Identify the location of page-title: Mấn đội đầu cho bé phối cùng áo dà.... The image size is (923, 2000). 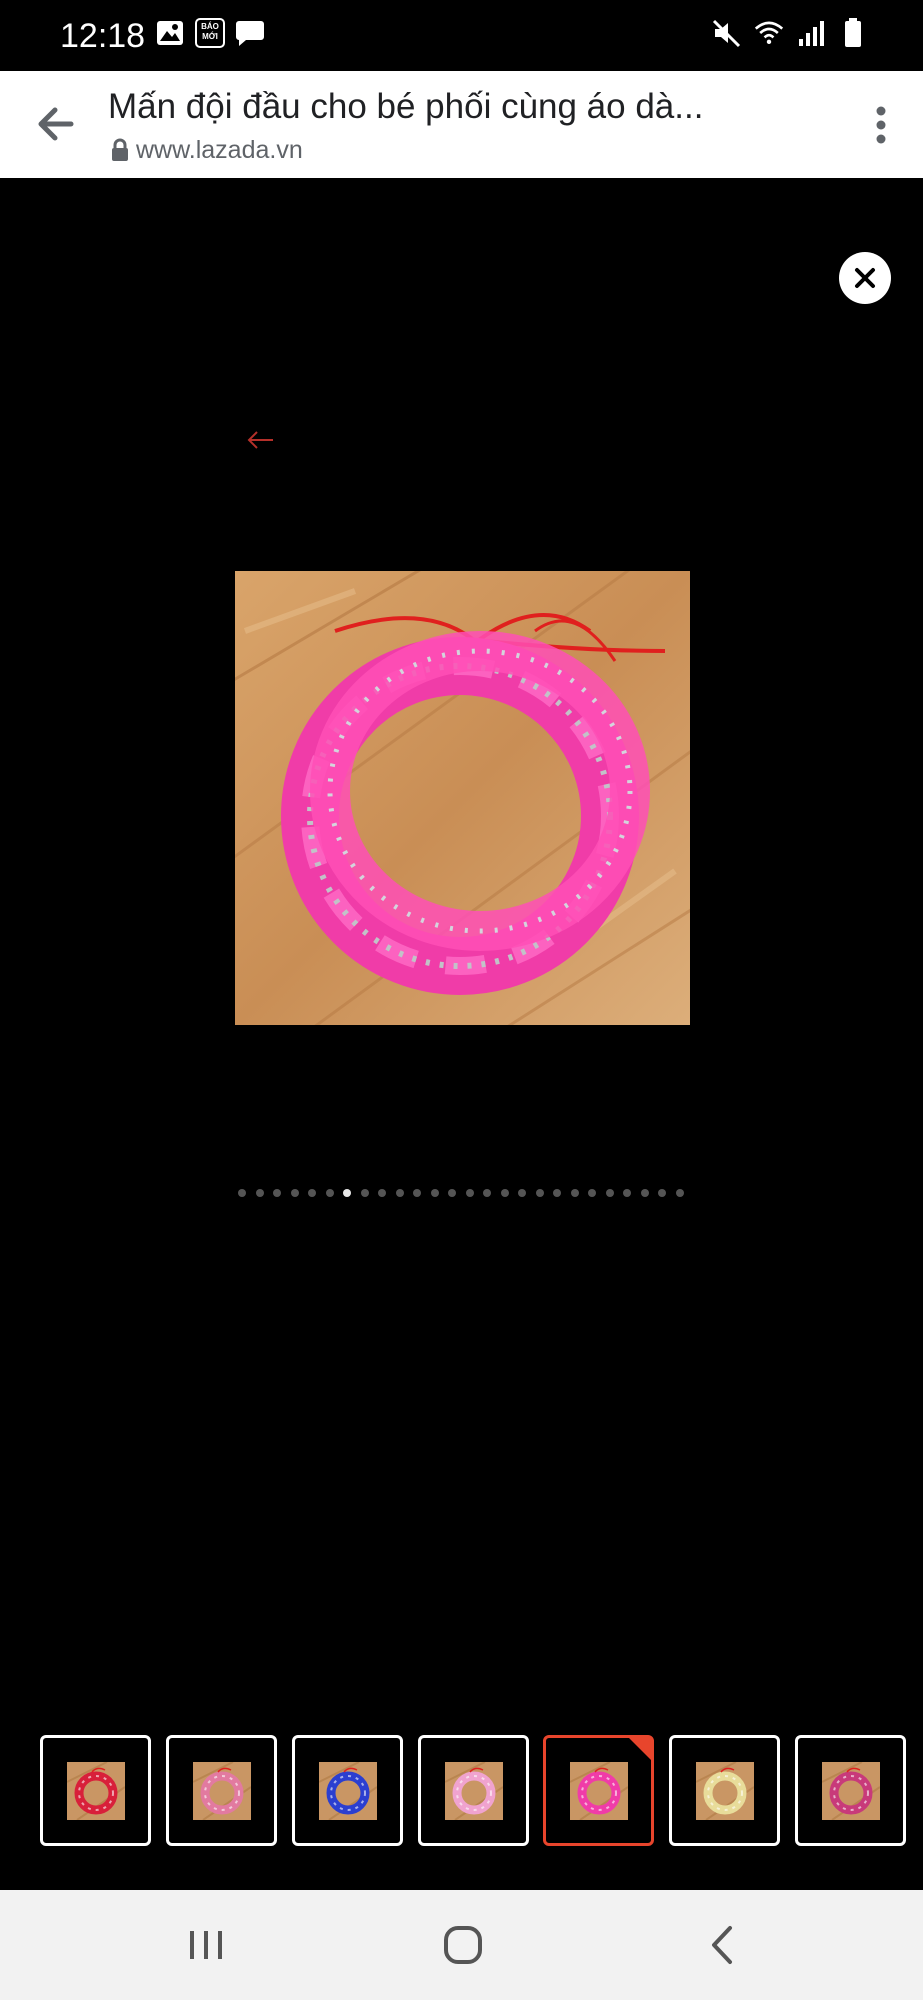
(406, 106).